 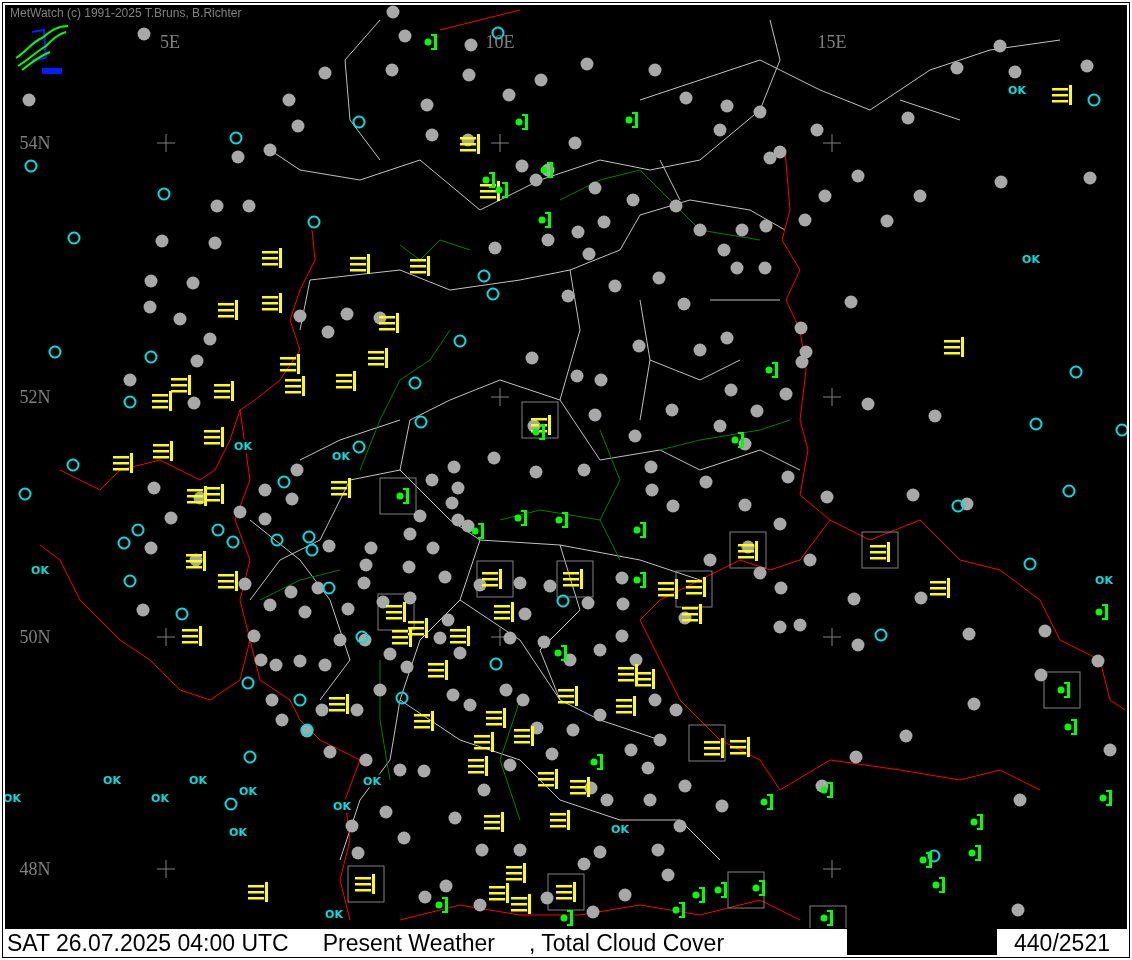 I want to click on station-count: 440/2521, so click(x=1062, y=943).